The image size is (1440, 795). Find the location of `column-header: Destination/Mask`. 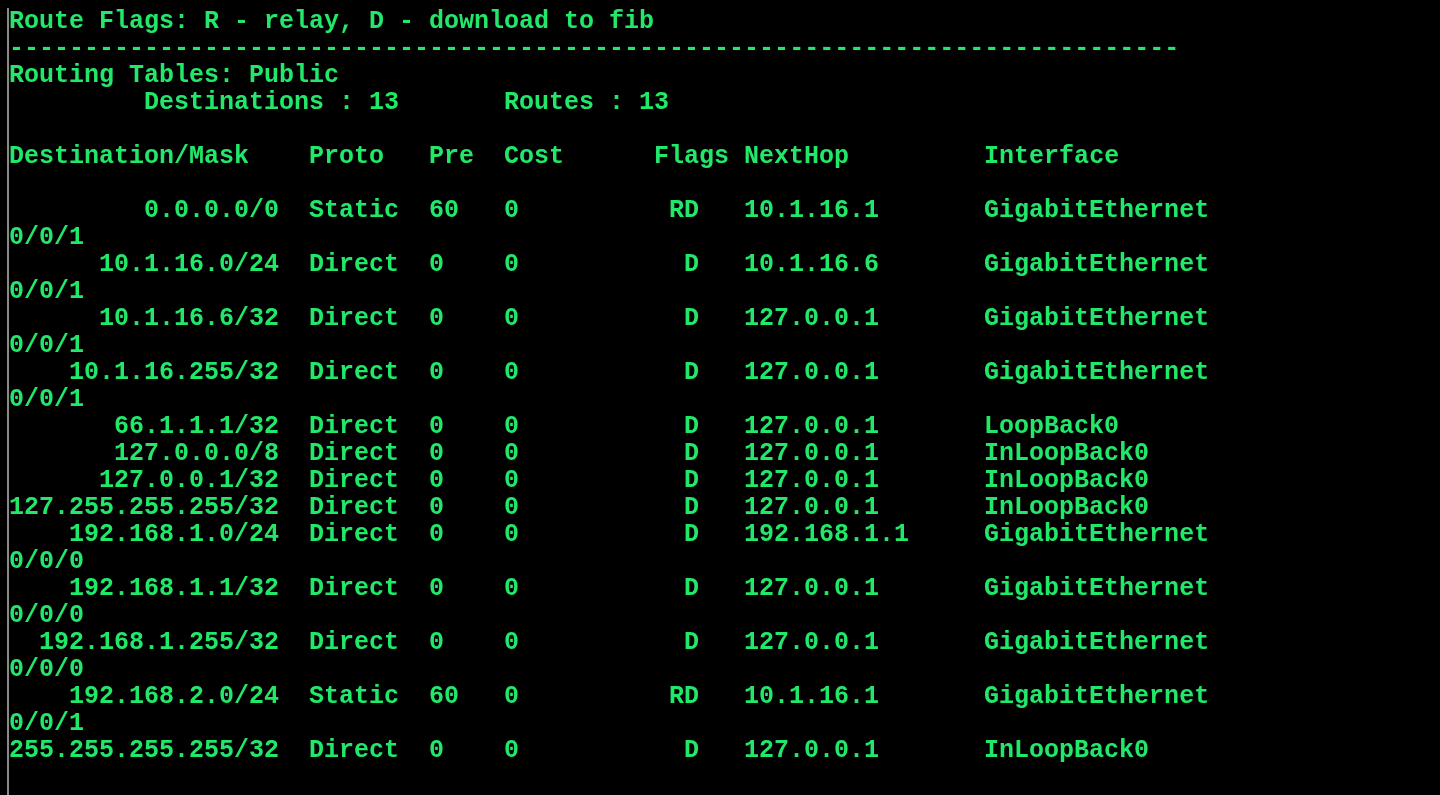

column-header: Destination/Mask is located at coordinates (130, 156).